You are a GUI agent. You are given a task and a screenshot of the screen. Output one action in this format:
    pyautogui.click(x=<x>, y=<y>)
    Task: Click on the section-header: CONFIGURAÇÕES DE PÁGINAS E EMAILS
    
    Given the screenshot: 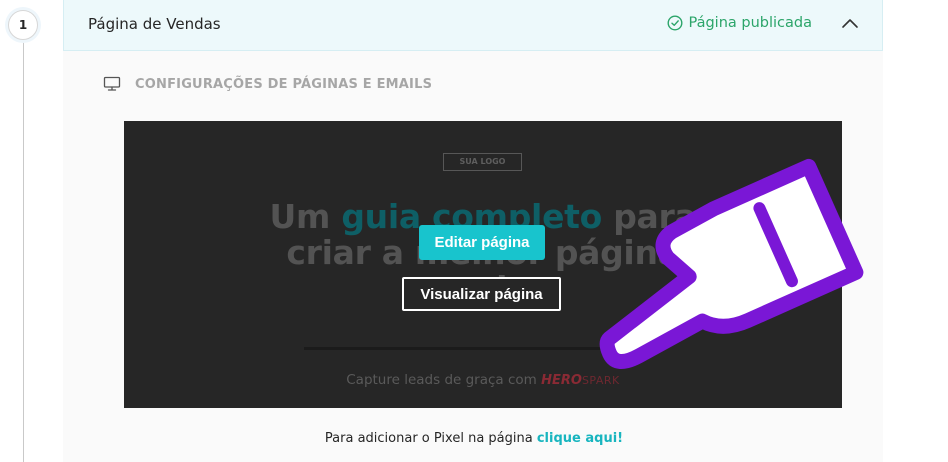 What is the action you would take?
    pyautogui.click(x=267, y=84)
    